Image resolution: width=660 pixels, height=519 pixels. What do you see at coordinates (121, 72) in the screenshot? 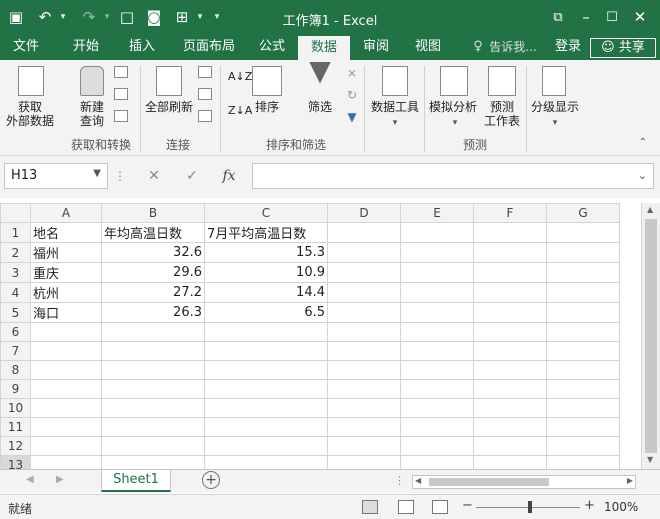
I see `show-queries-icon` at bounding box center [121, 72].